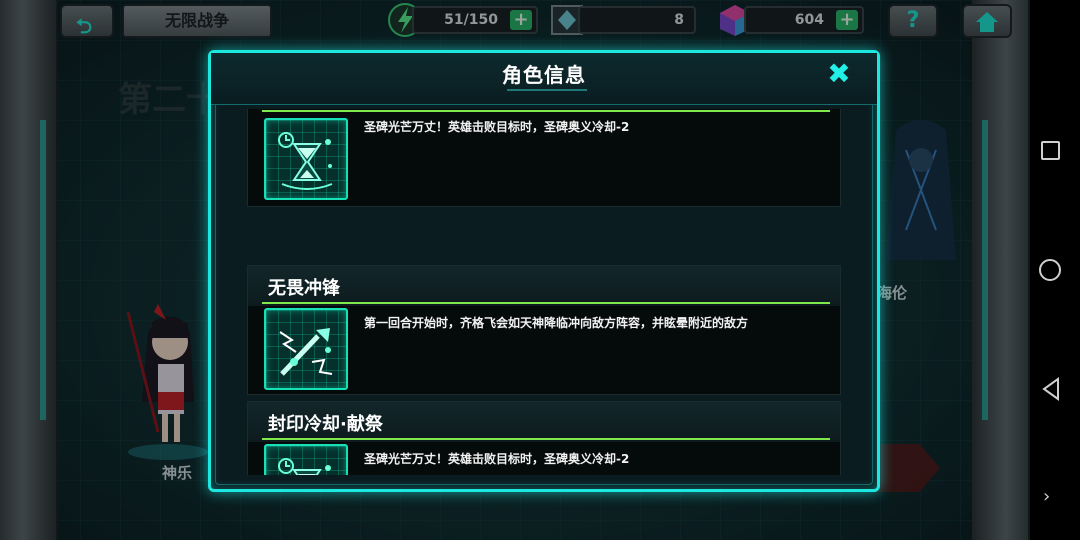  Describe the element at coordinates (556, 323) in the screenshot. I see `skill-description: 第一回合开始时，齐格飞会如天神降临冲向敌方阵容，并眩晕附近的敌方` at that location.